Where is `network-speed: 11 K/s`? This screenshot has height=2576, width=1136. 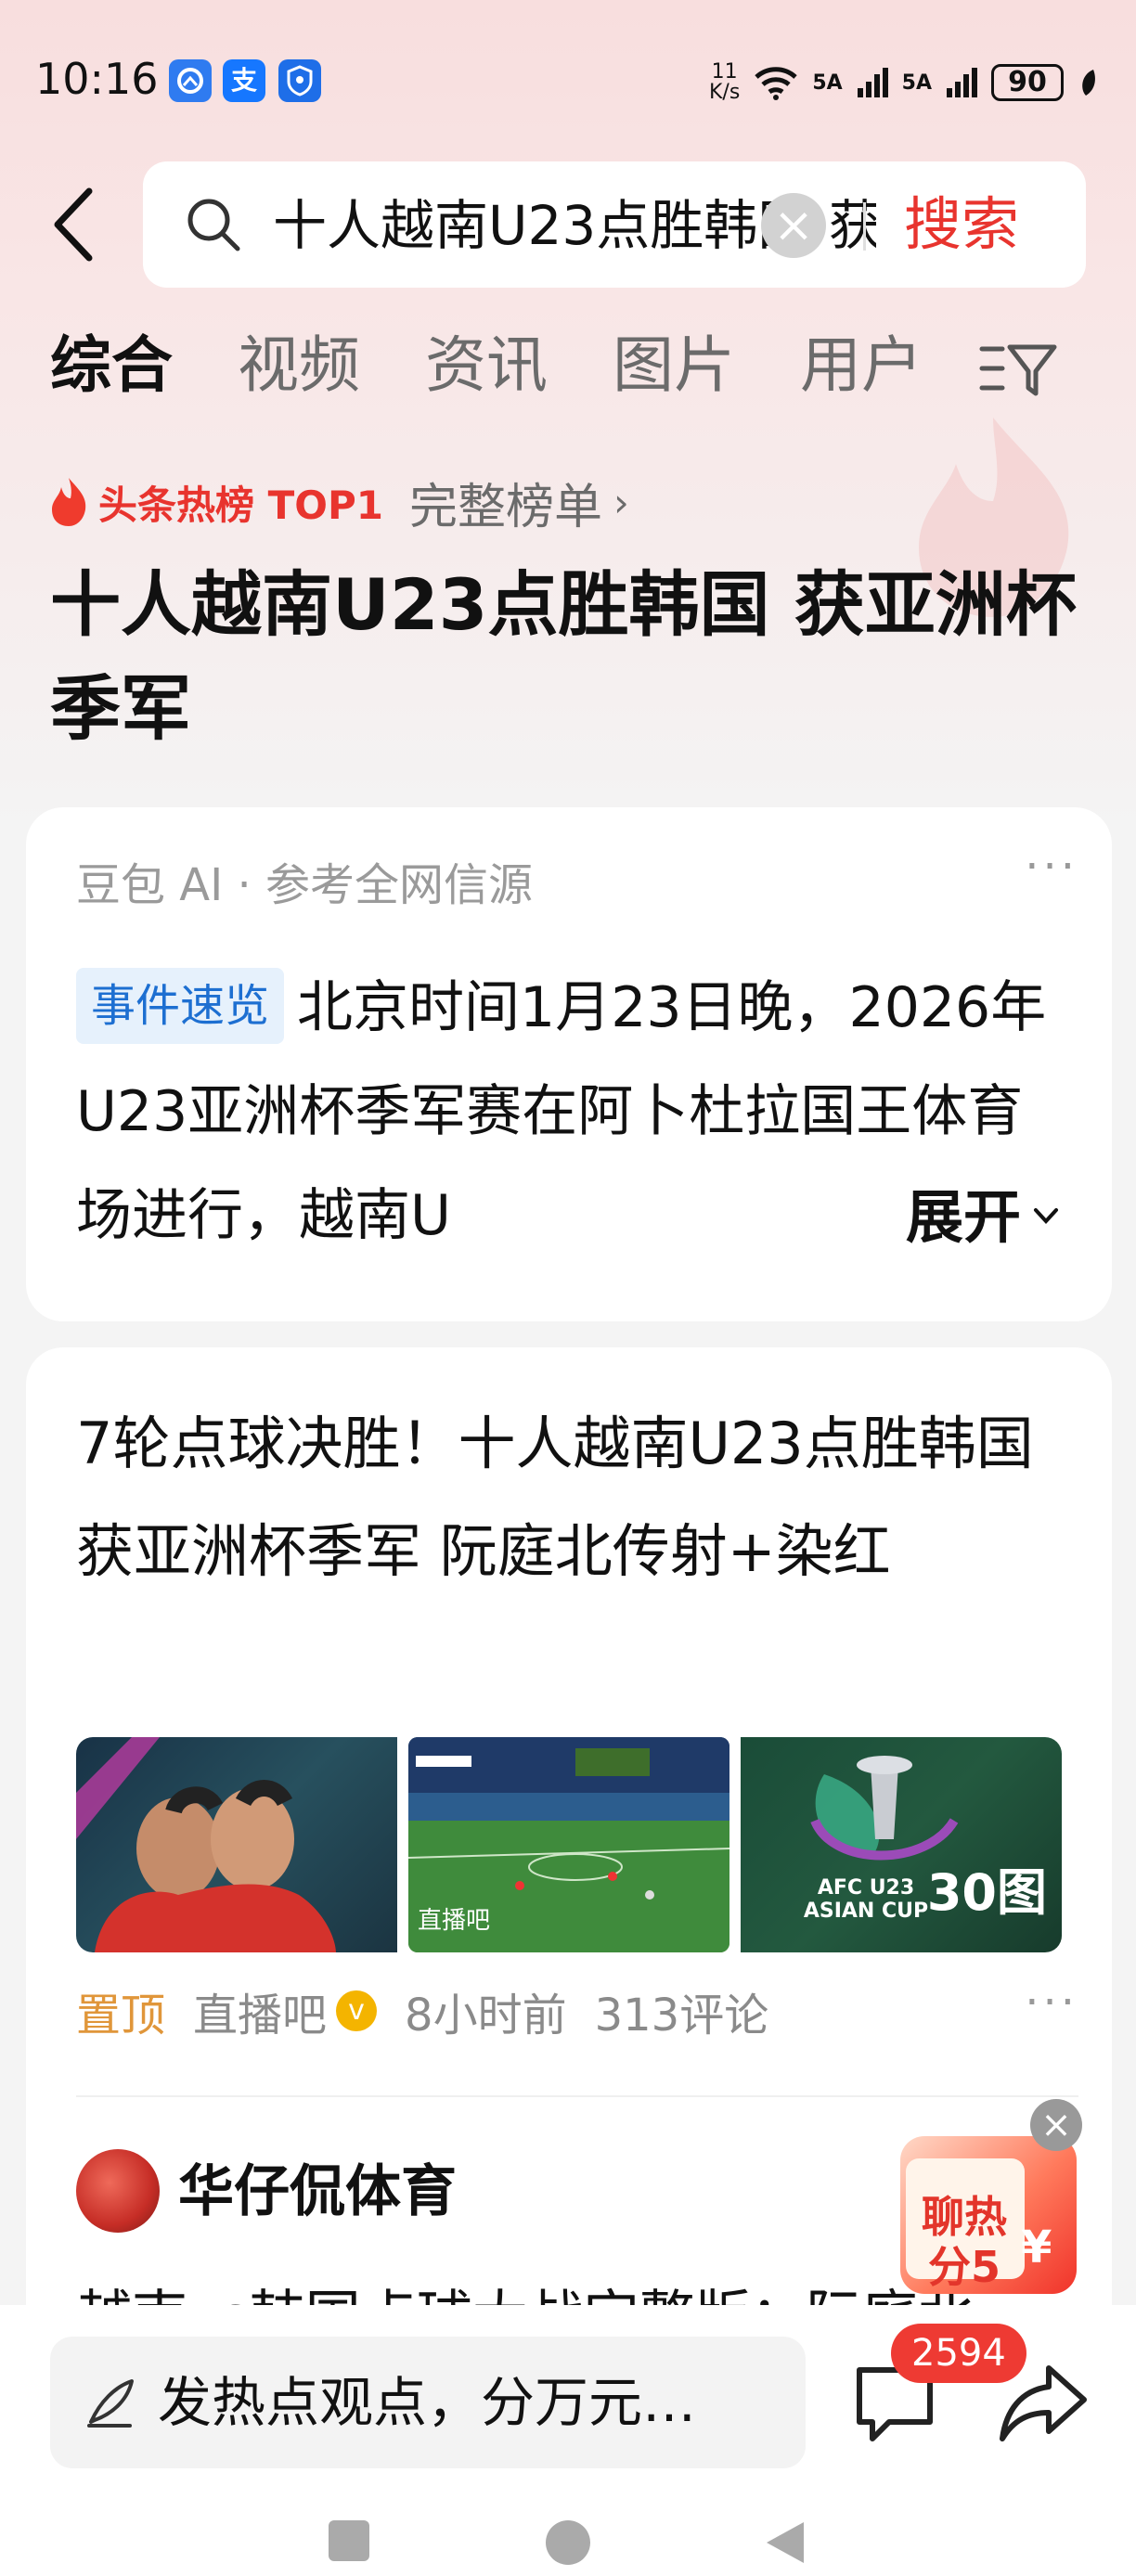
network-speed: 11 K/s is located at coordinates (725, 82).